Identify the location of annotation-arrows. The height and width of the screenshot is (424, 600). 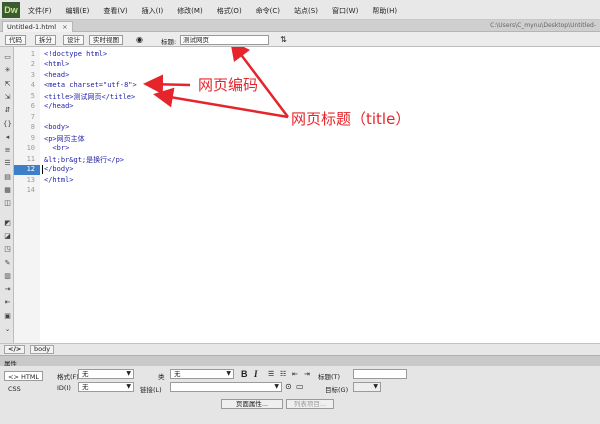
(216, 83).